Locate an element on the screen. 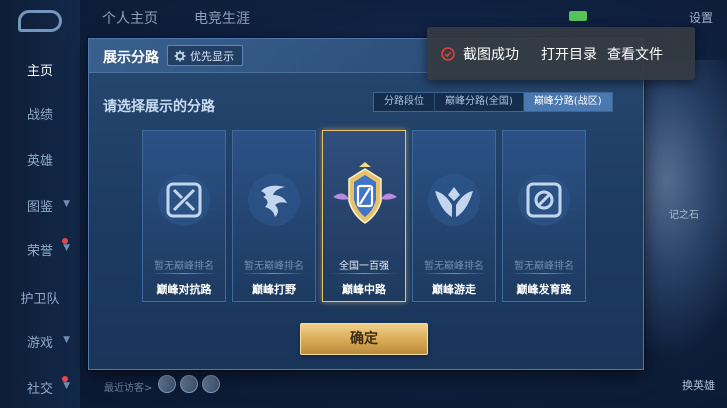  sidebar-item-label: 战绩 is located at coordinates (39, 115).